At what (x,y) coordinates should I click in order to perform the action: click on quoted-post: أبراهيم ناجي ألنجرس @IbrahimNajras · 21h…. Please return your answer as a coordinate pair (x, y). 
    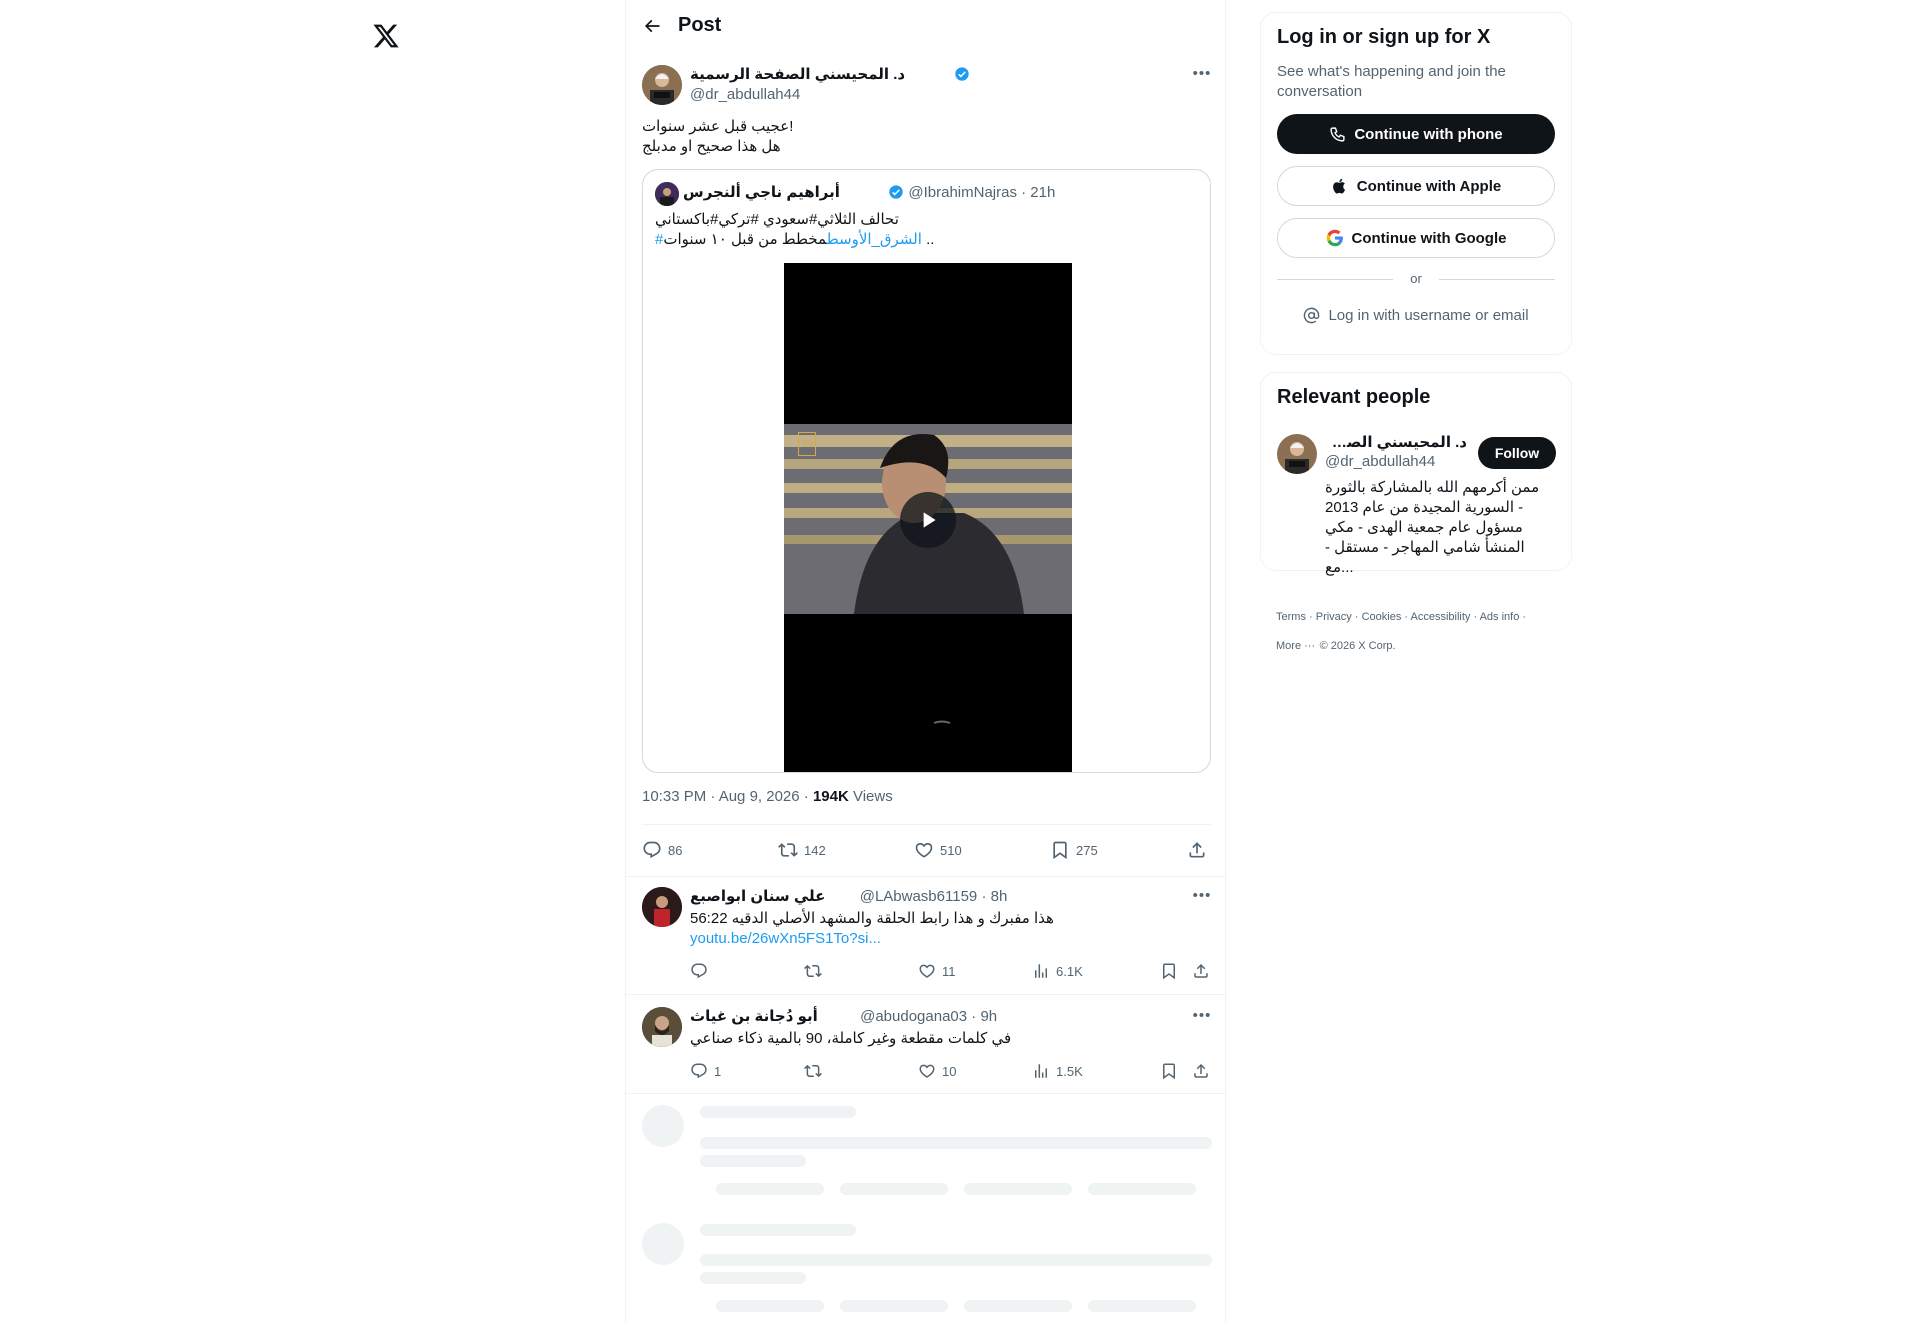
    Looking at the image, I should click on (926, 471).